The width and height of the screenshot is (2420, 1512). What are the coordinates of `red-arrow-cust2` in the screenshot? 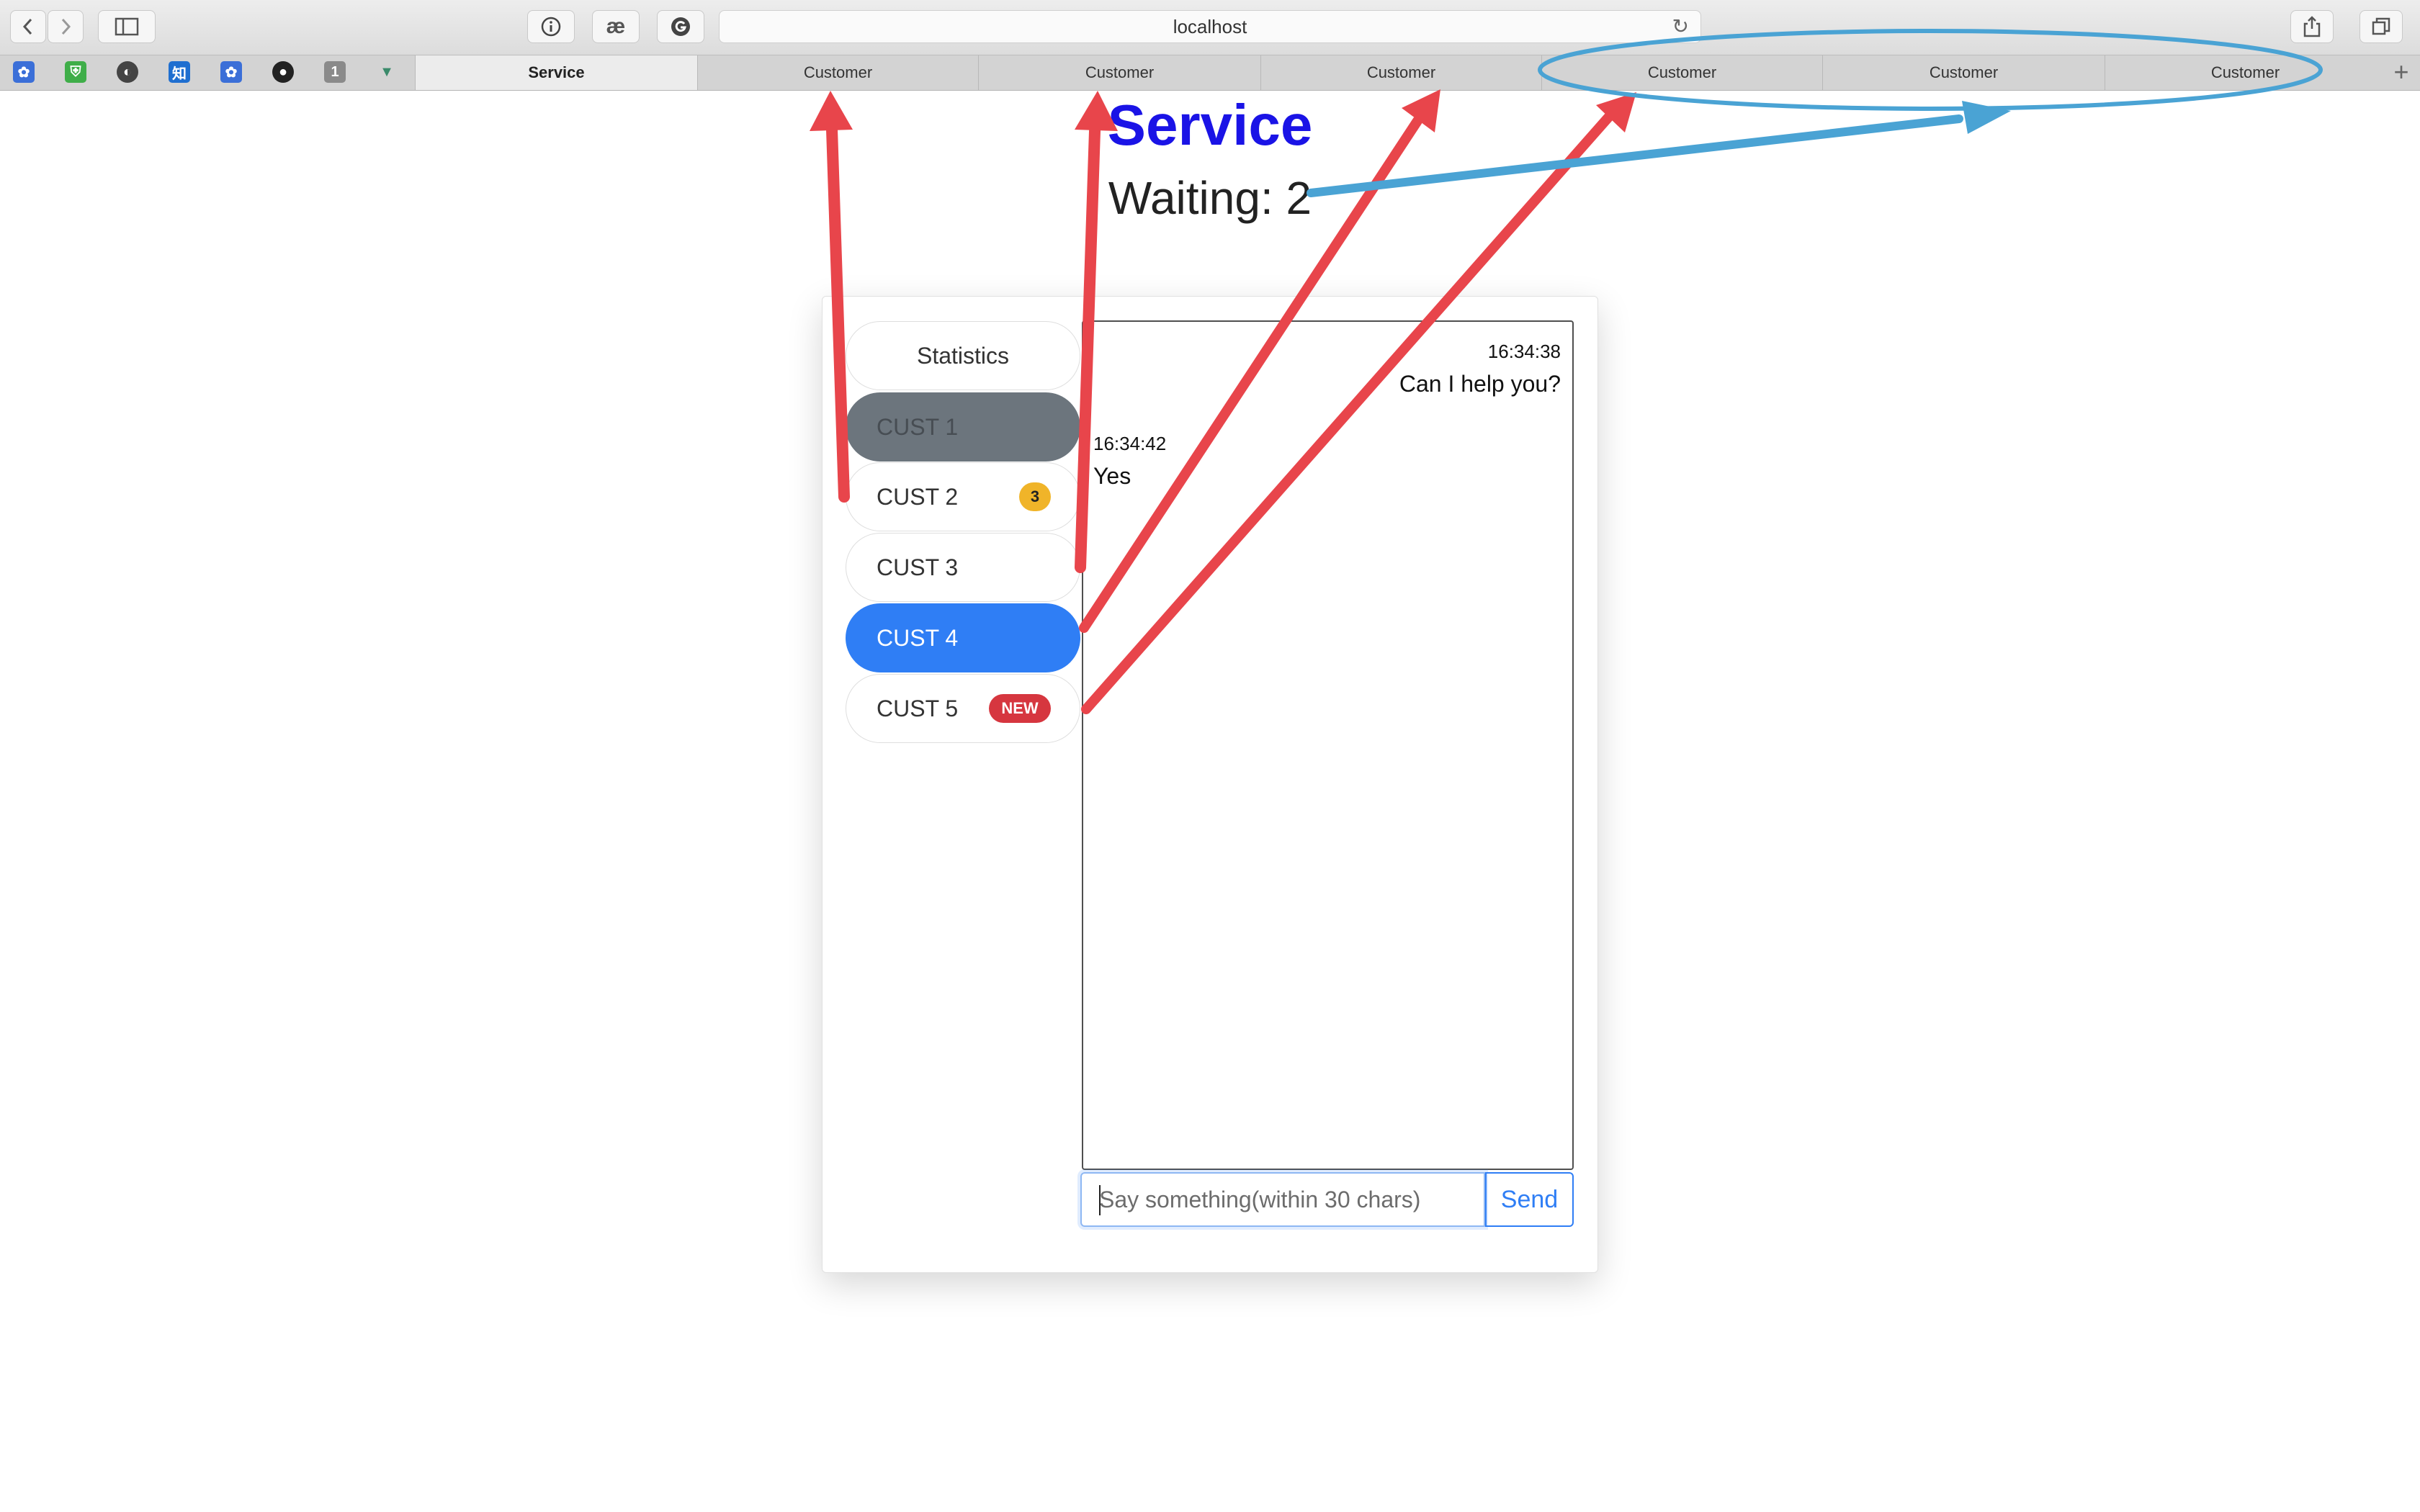 It's located at (1096, 332).